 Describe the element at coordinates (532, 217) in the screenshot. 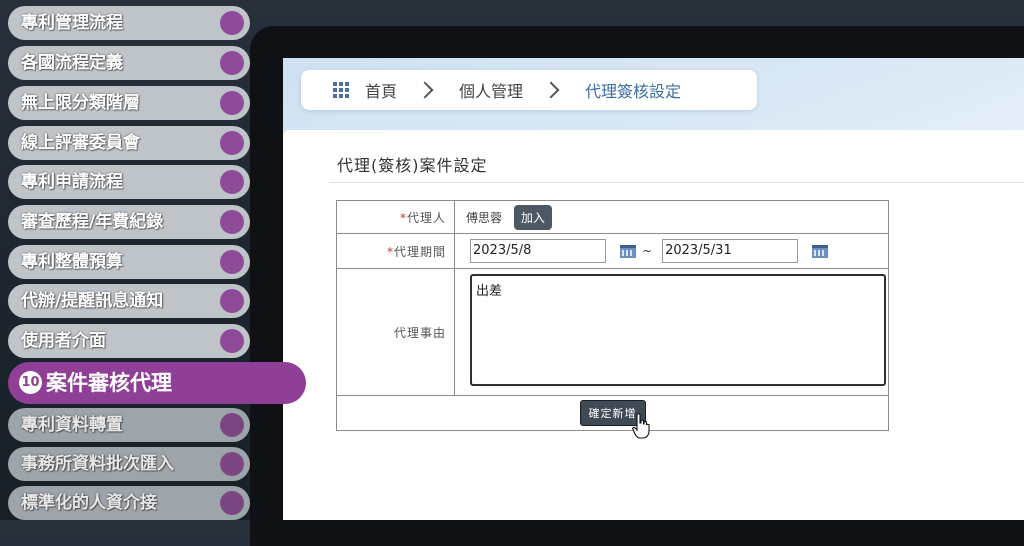

I see `add-agent-button: 加入` at that location.